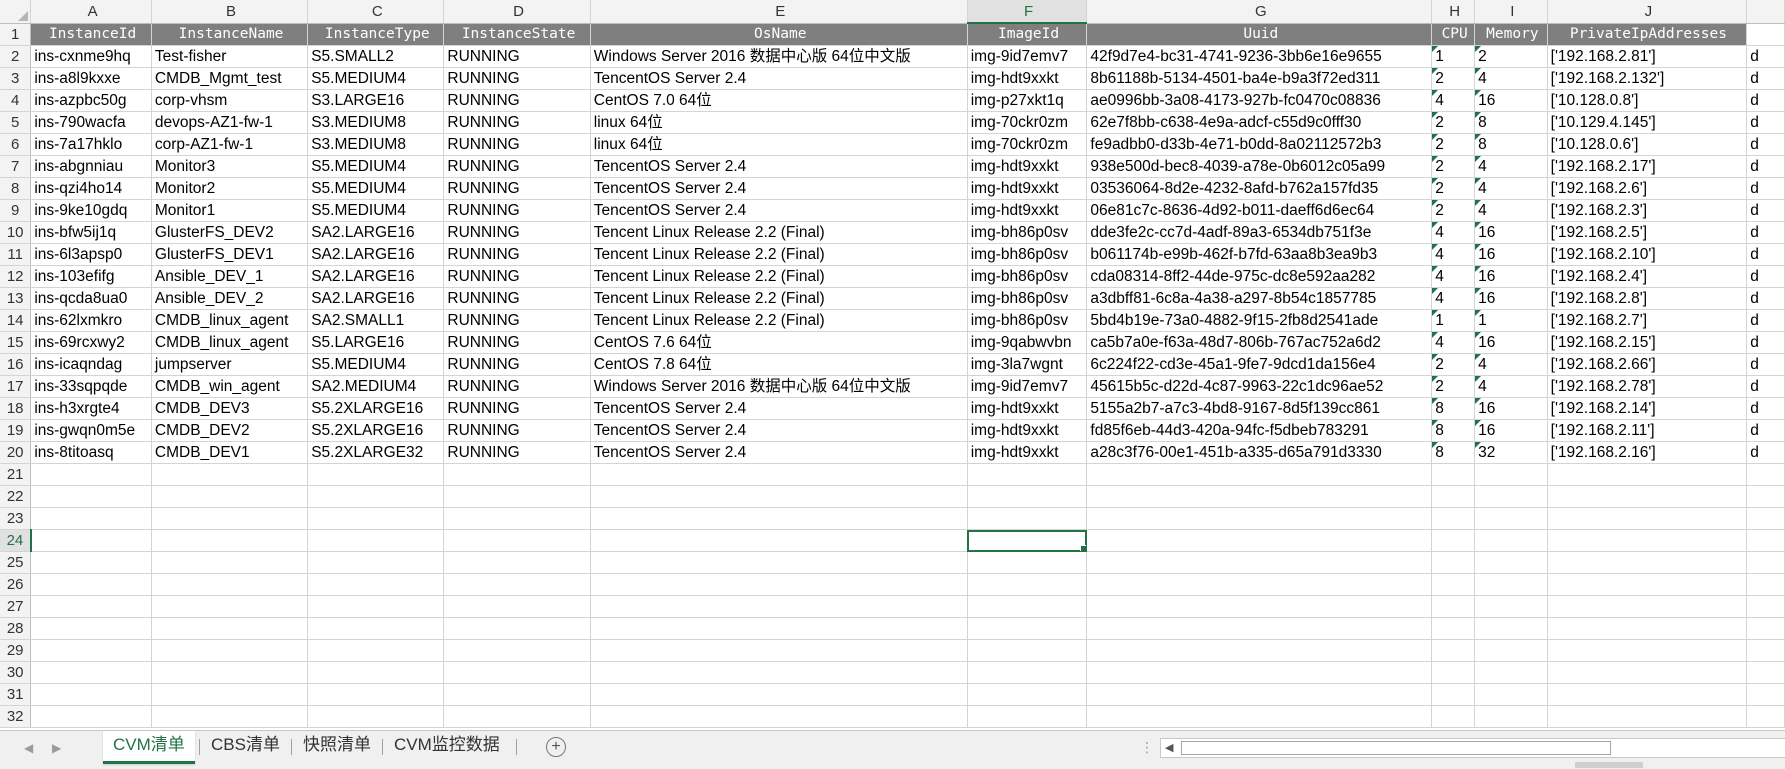  Describe the element at coordinates (230, 12) in the screenshot. I see `column-header: B` at that location.